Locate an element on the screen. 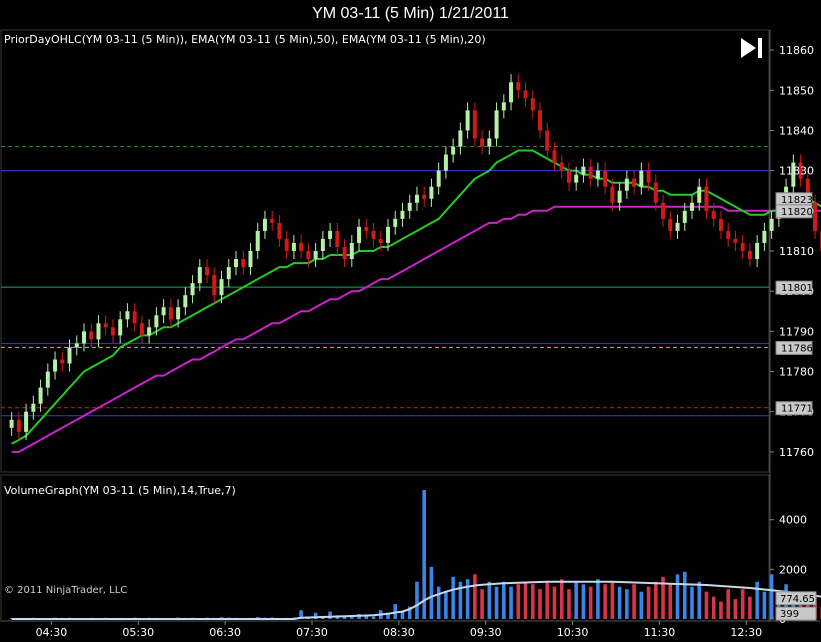  time-tick-label: 06:30 is located at coordinates (225, 632).